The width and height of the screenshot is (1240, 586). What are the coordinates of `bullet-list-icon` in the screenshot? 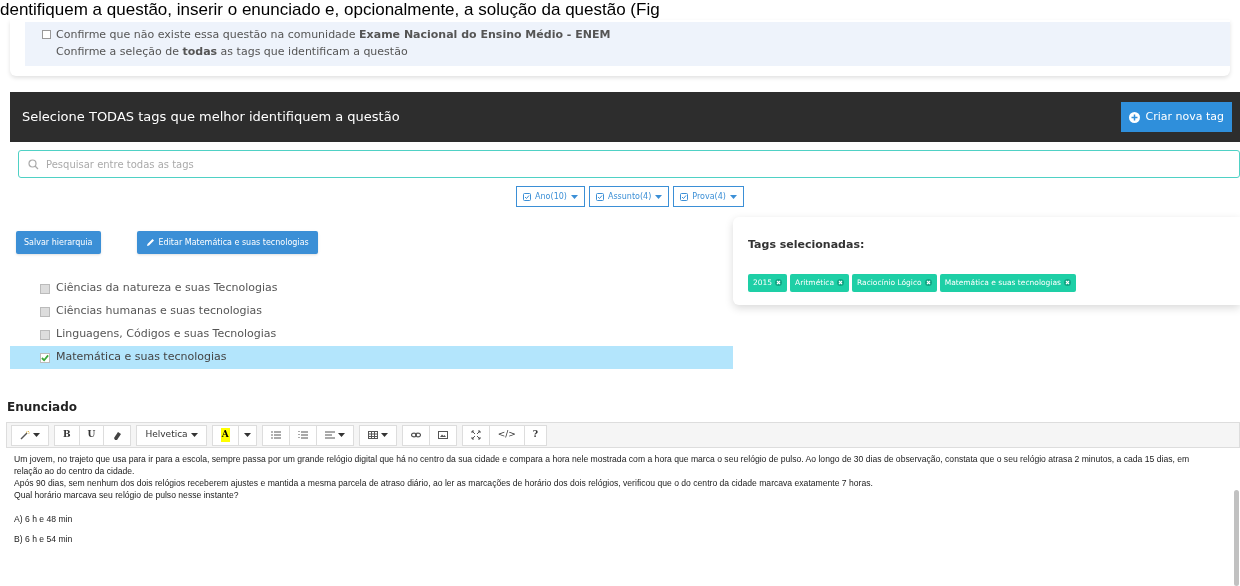 It's located at (275, 435).